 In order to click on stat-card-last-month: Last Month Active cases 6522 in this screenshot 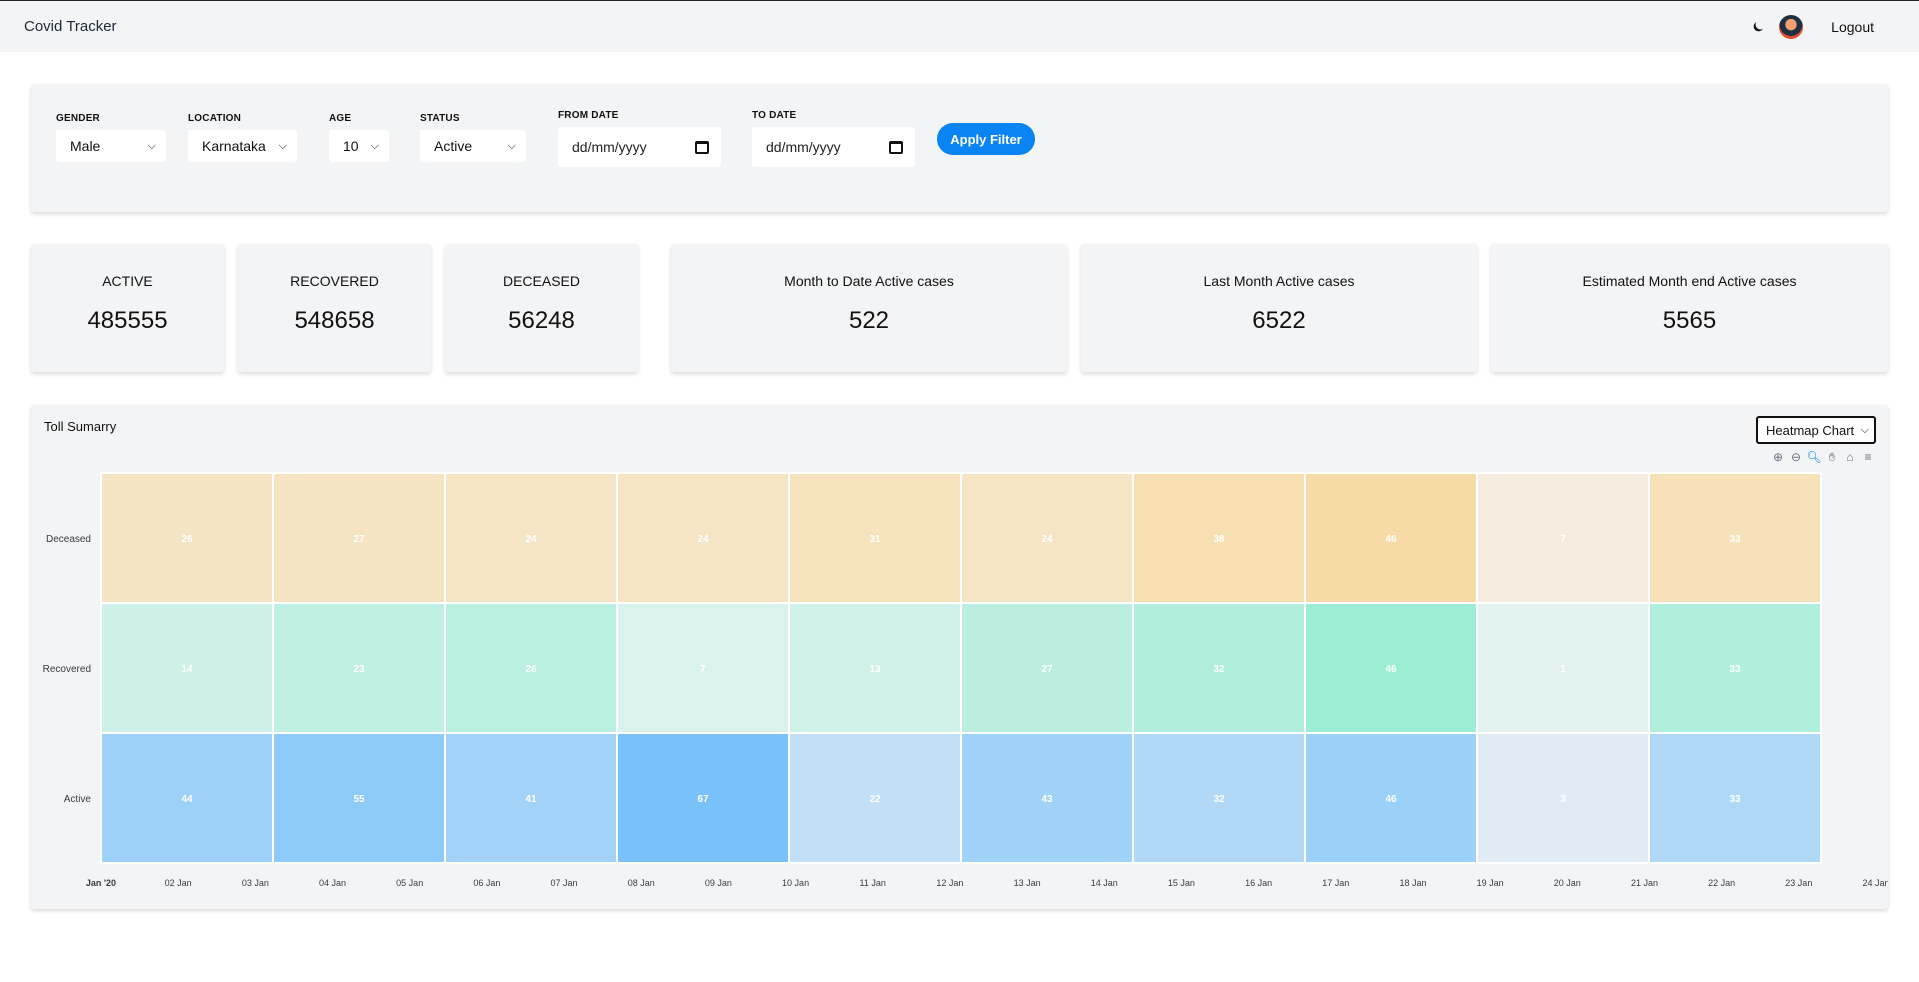, I will do `click(1279, 308)`.